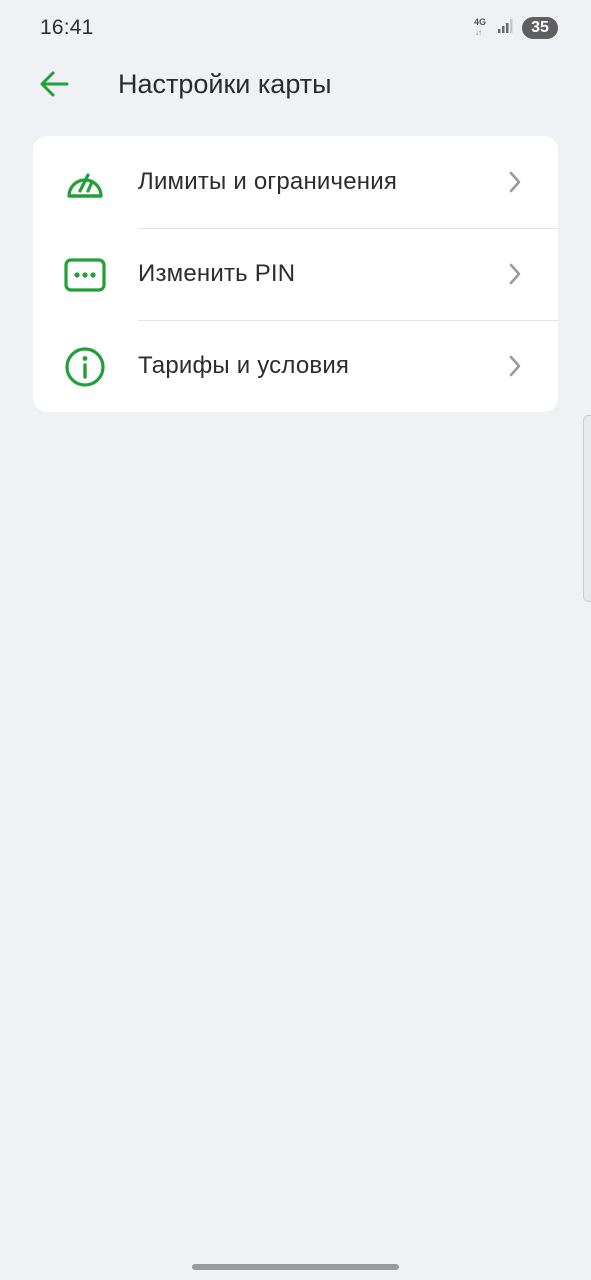 Image resolution: width=591 pixels, height=1280 pixels. I want to click on battery-level: 35, so click(540, 27).